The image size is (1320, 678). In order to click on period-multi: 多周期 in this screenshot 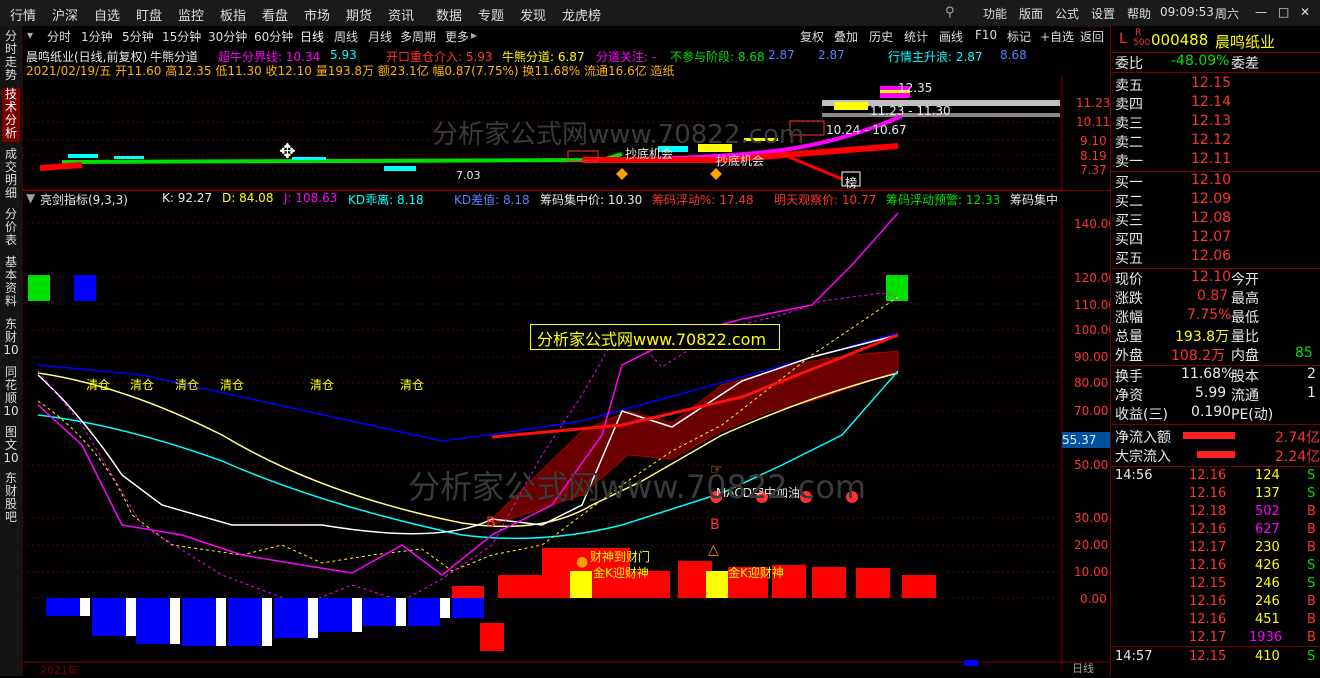, I will do `click(418, 36)`.